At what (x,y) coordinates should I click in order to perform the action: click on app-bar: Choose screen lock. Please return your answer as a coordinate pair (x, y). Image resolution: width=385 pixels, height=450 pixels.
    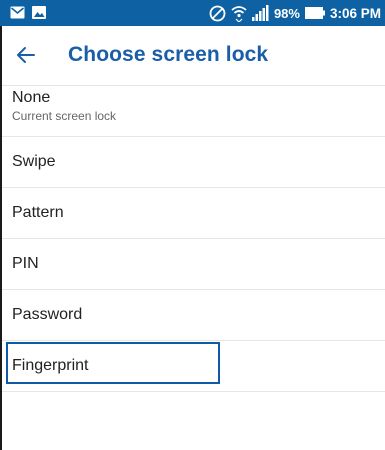
    Looking at the image, I should click on (192, 56).